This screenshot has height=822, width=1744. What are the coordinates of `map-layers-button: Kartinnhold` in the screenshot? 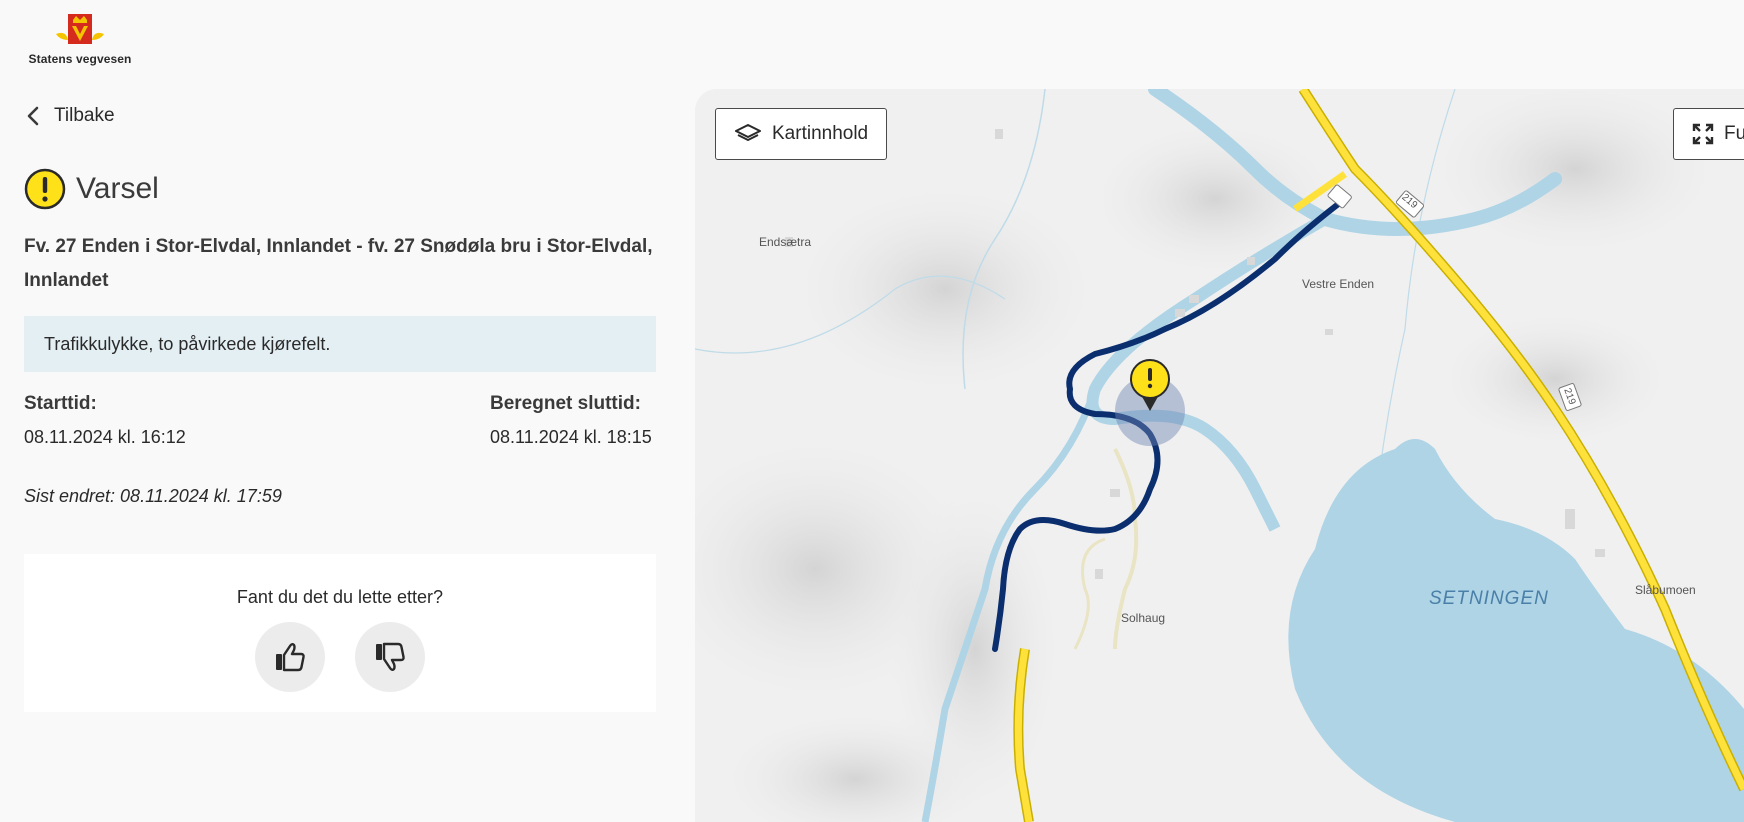 It's located at (801, 134).